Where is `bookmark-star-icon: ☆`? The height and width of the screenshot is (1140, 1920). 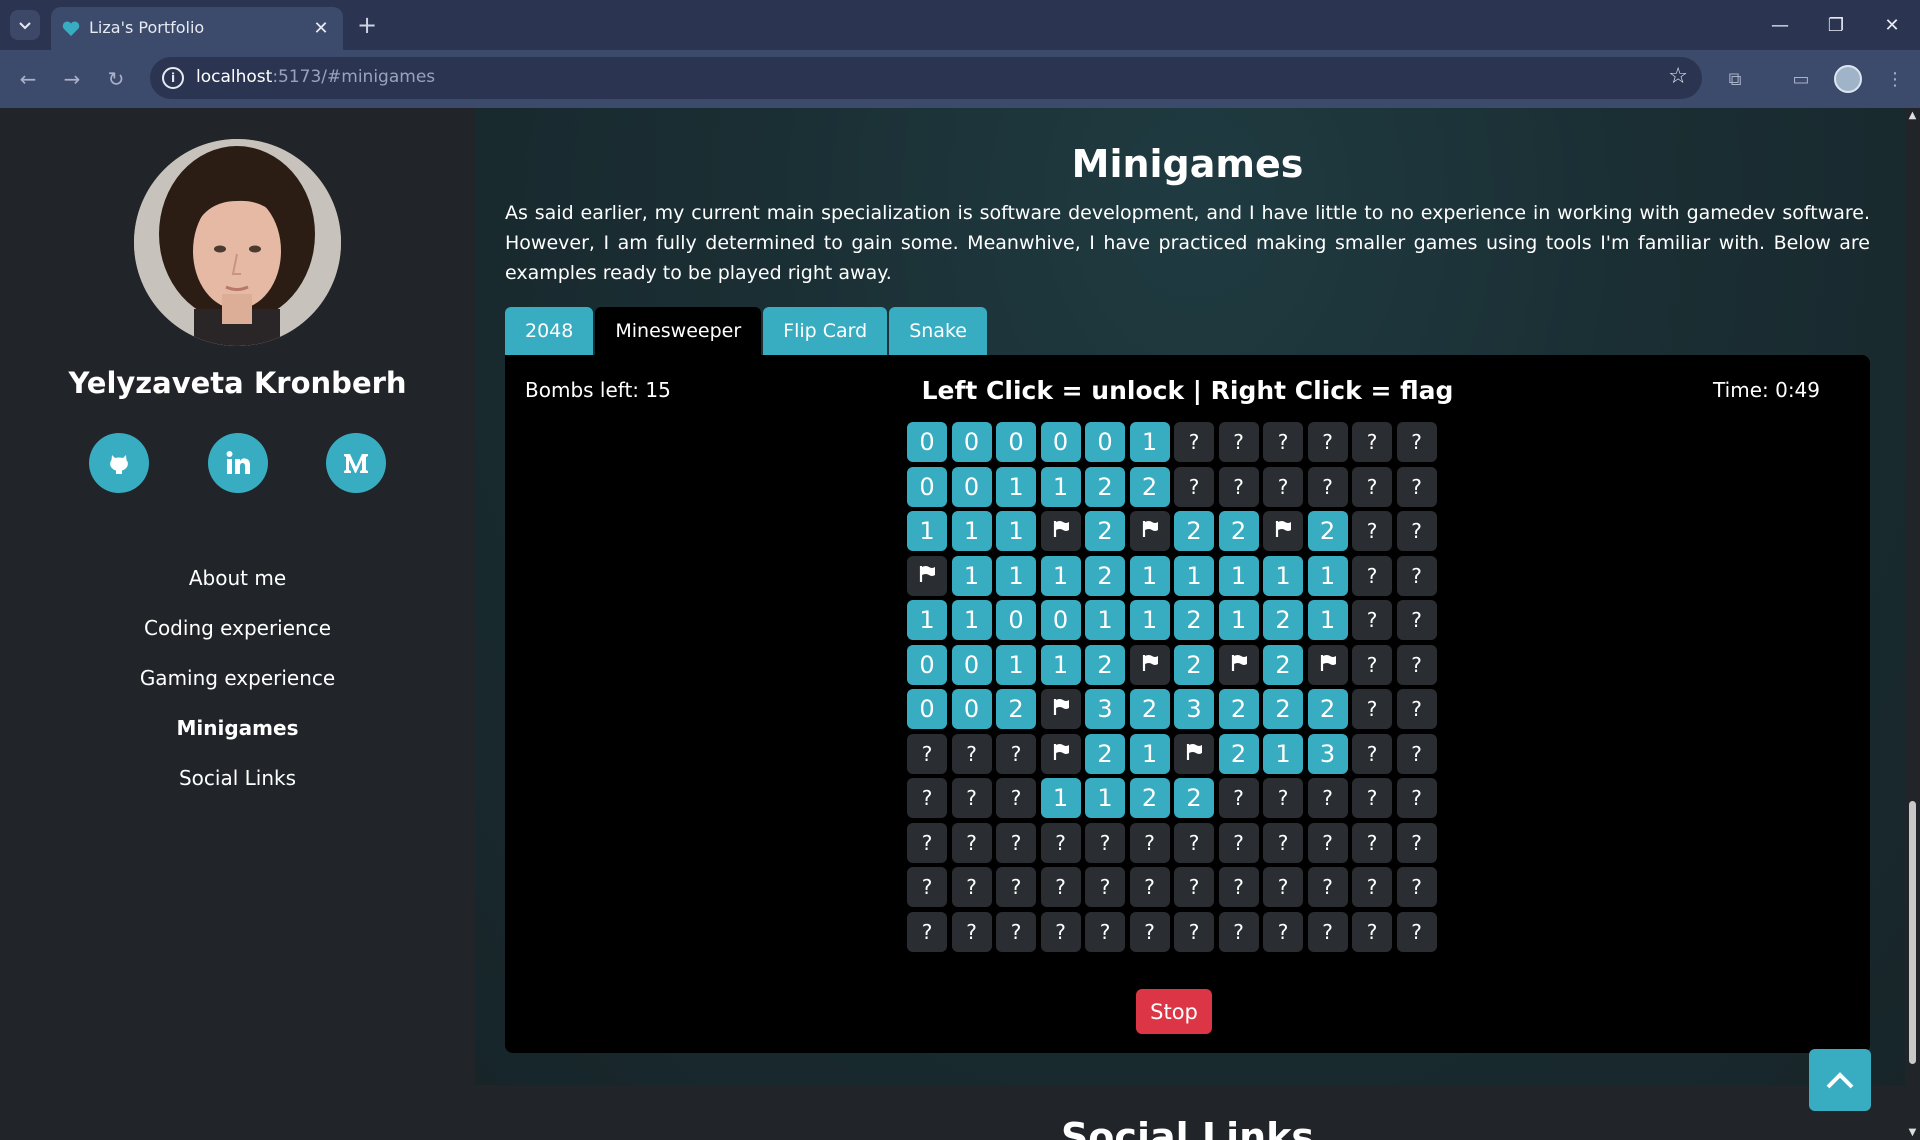
bookmark-star-icon: ☆ is located at coordinates (1678, 76).